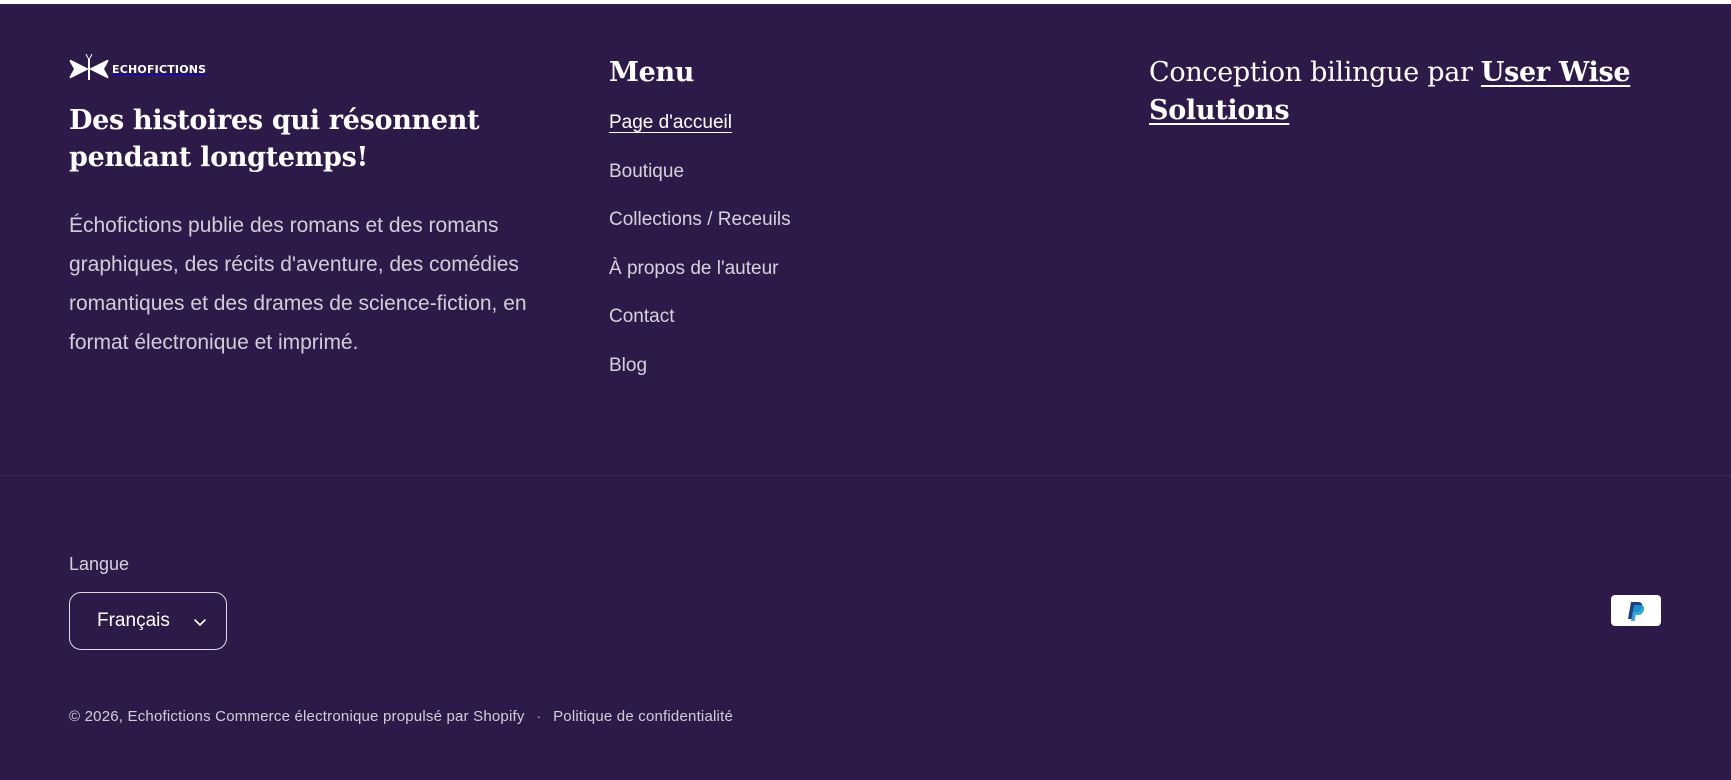  Describe the element at coordinates (859, 328) in the screenshot. I see `menu-item: Contact` at that location.